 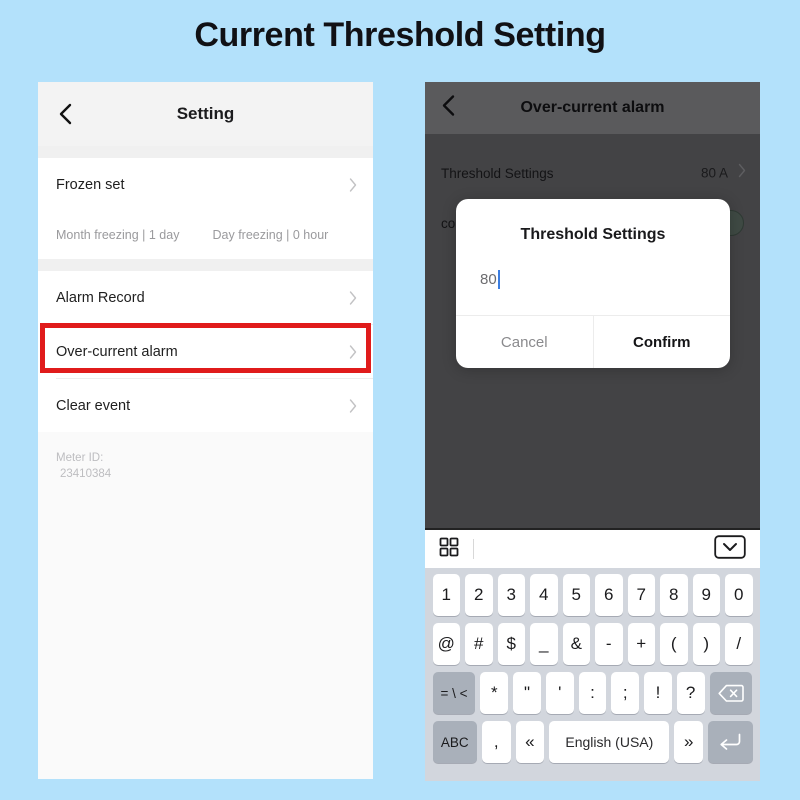 I want to click on confirm-button: Confirm, so click(x=662, y=342).